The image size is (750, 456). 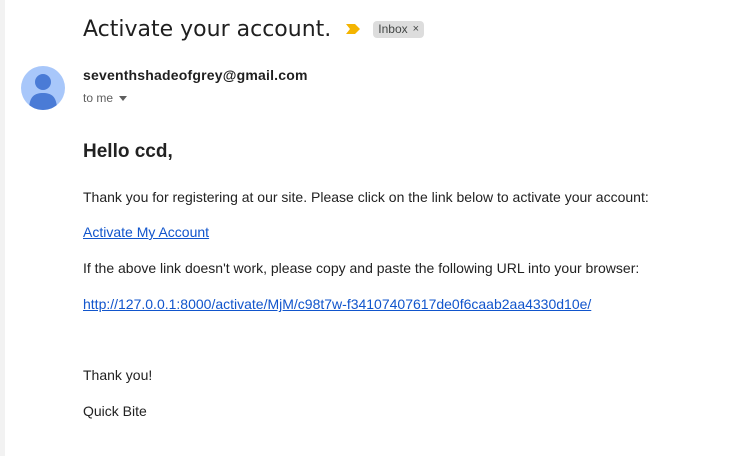 I want to click on importance-marker-icon, so click(x=353, y=29).